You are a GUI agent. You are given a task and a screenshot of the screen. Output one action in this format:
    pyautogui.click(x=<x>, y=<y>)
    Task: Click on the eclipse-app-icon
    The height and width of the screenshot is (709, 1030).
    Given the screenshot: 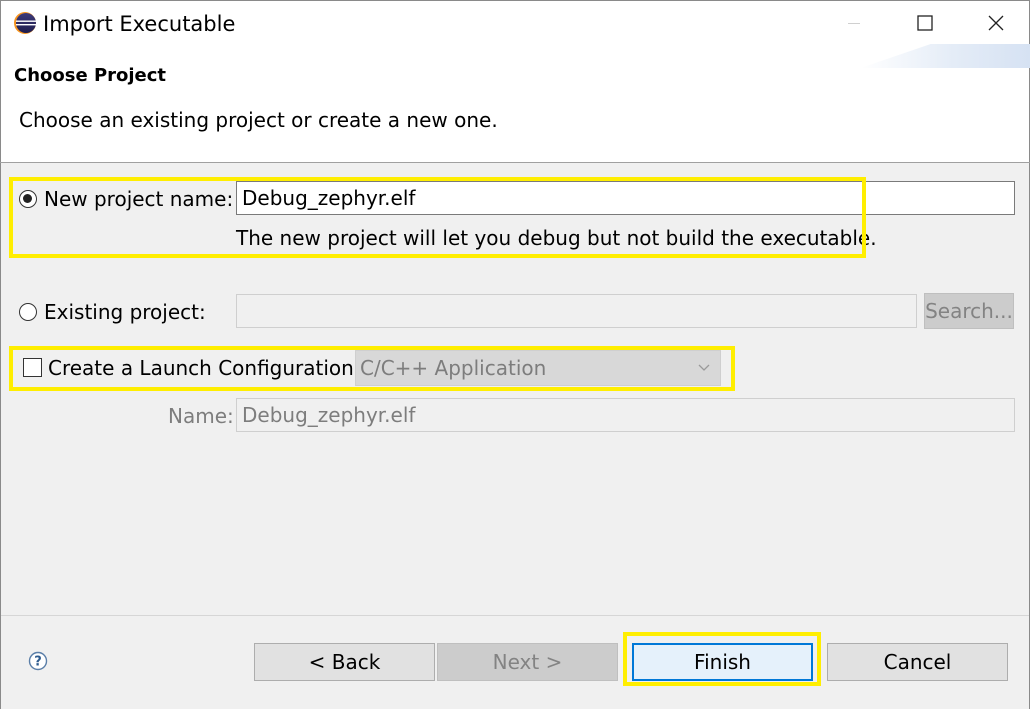 What is the action you would take?
    pyautogui.click(x=25, y=23)
    